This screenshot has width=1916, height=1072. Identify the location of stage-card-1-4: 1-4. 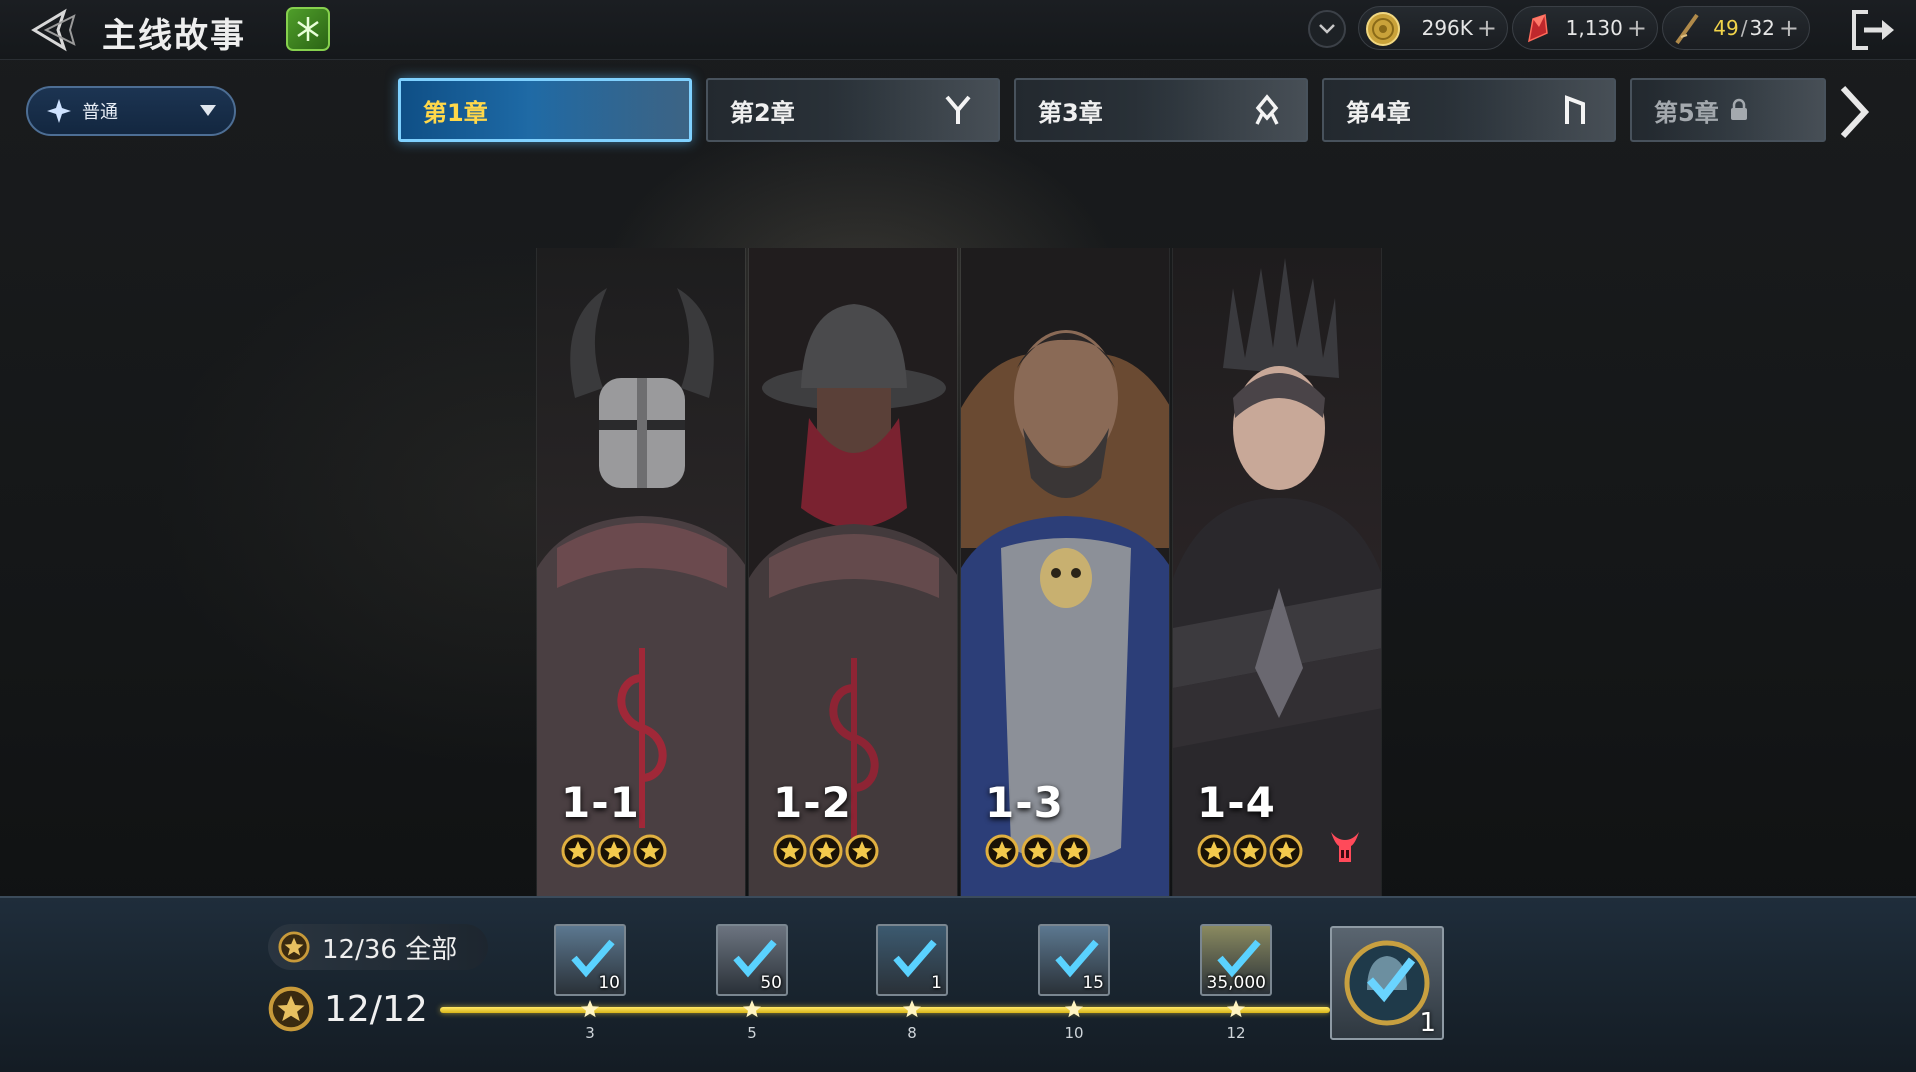
(1277, 572).